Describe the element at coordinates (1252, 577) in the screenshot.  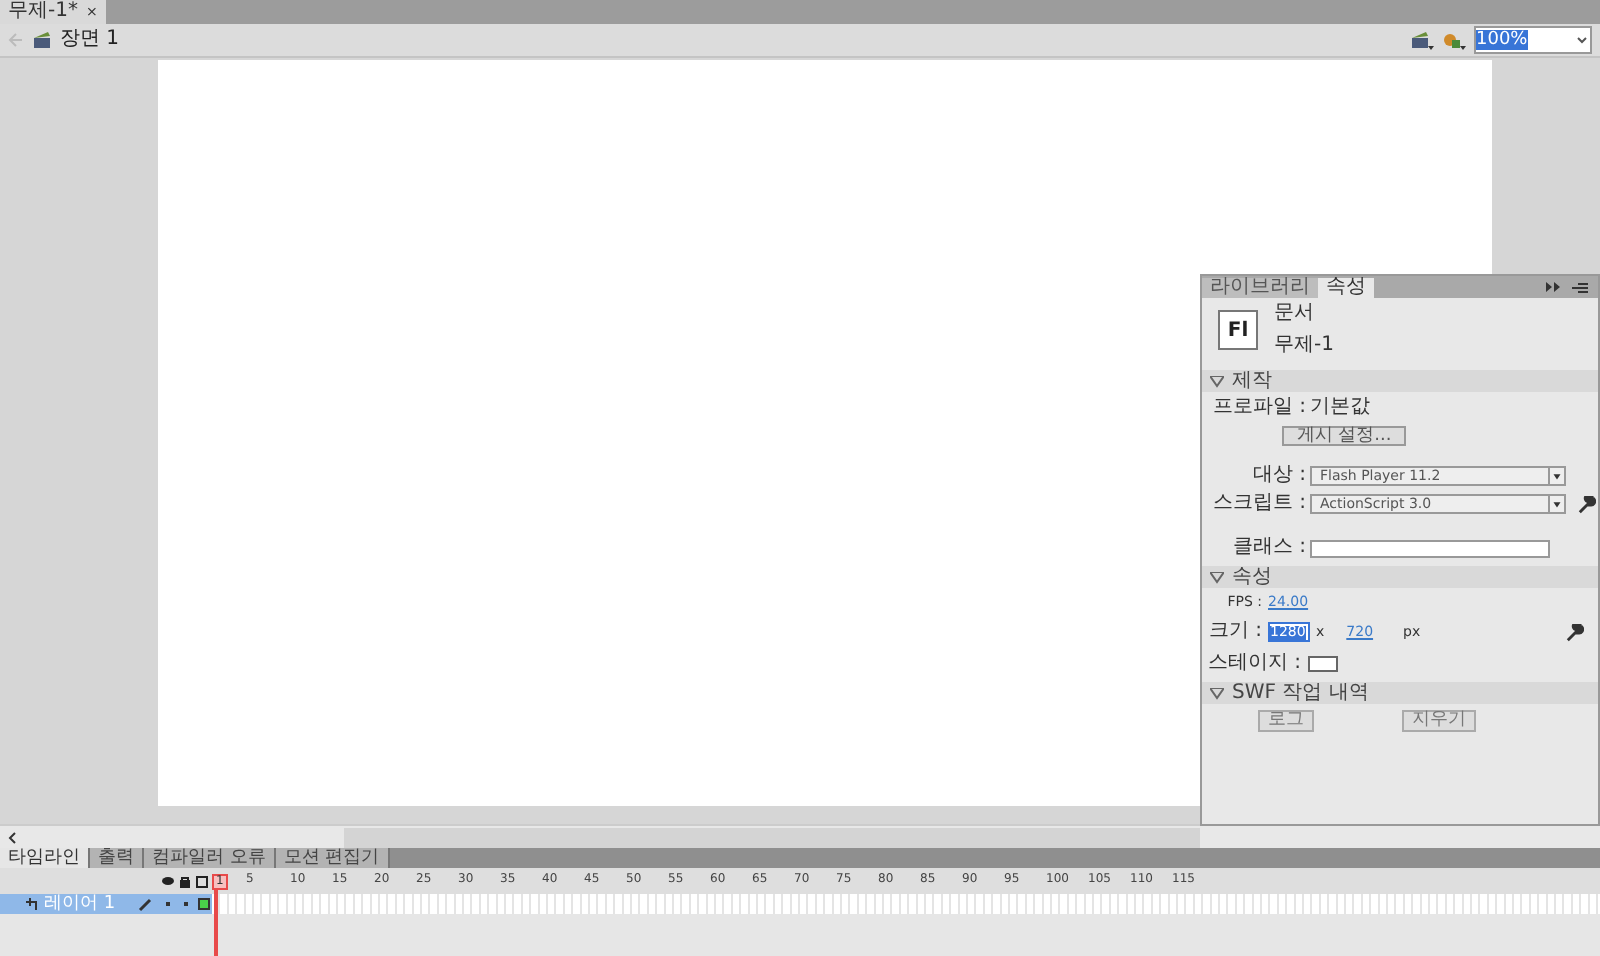
I see `section-title: 속성` at that location.